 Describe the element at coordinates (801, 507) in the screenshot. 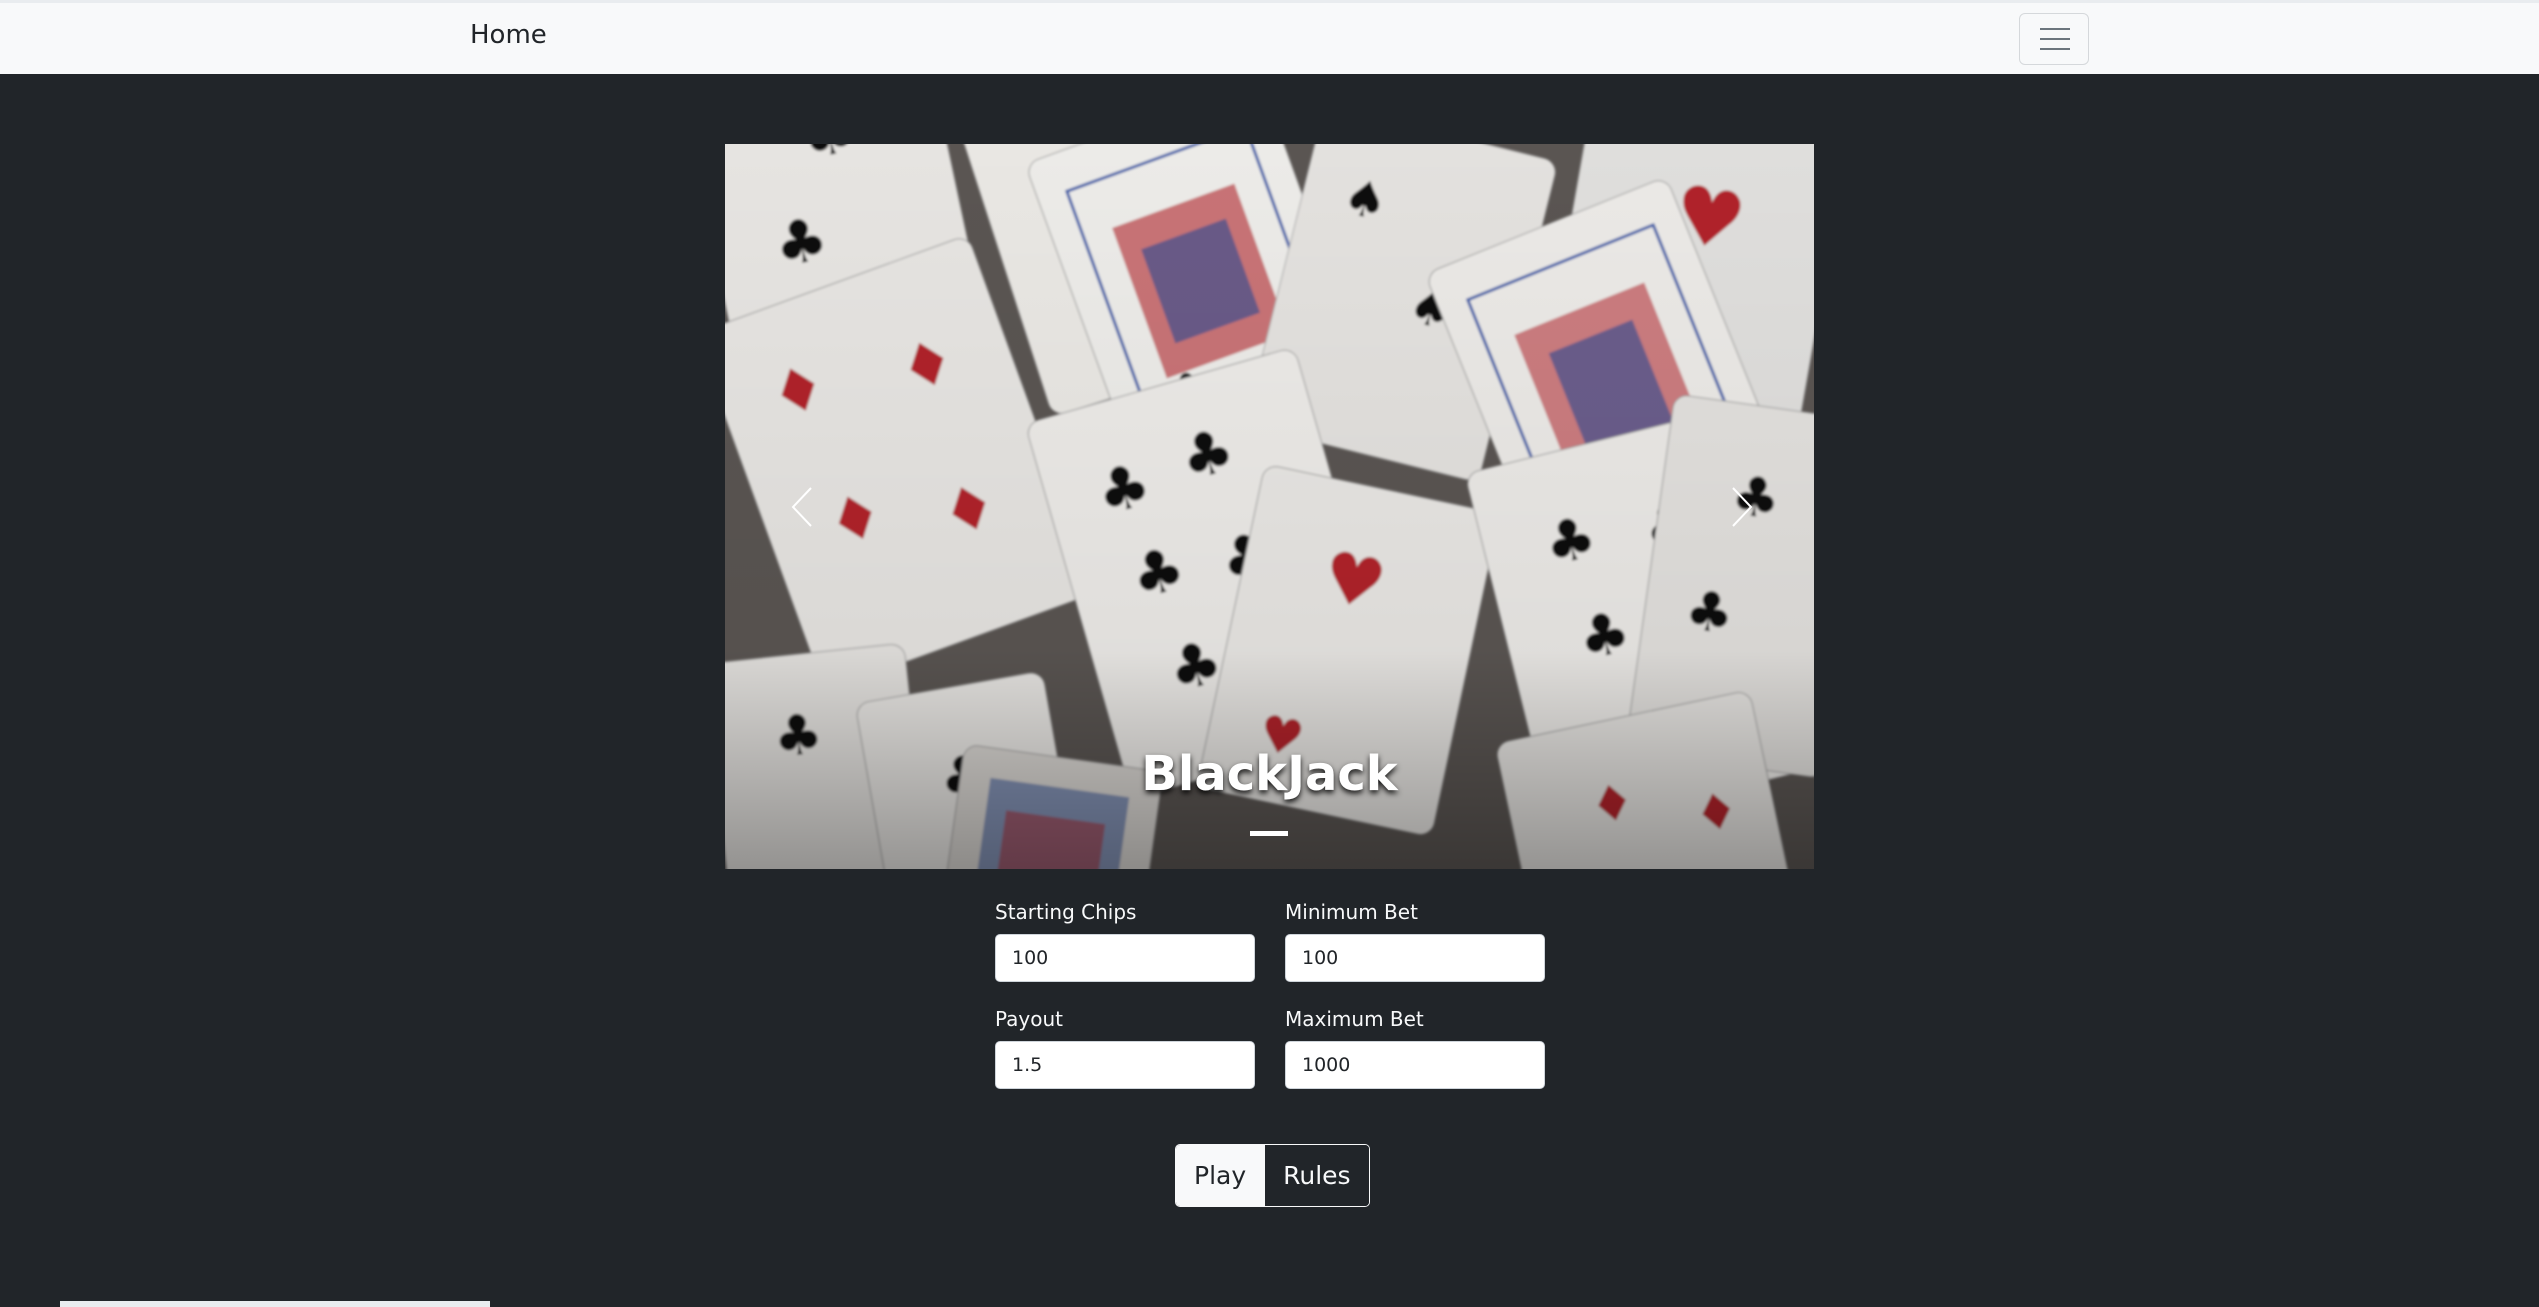

I see `chevron-left-icon` at that location.